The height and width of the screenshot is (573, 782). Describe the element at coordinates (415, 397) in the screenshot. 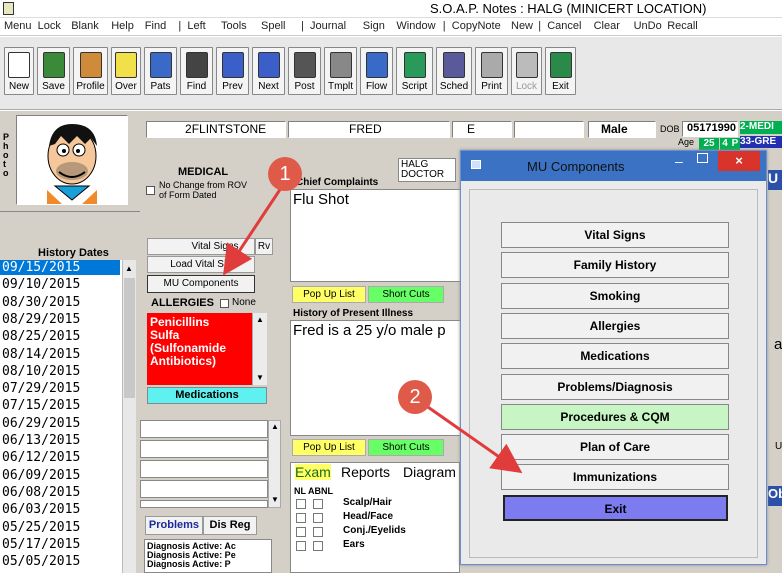

I see `callout-2: 2` at that location.